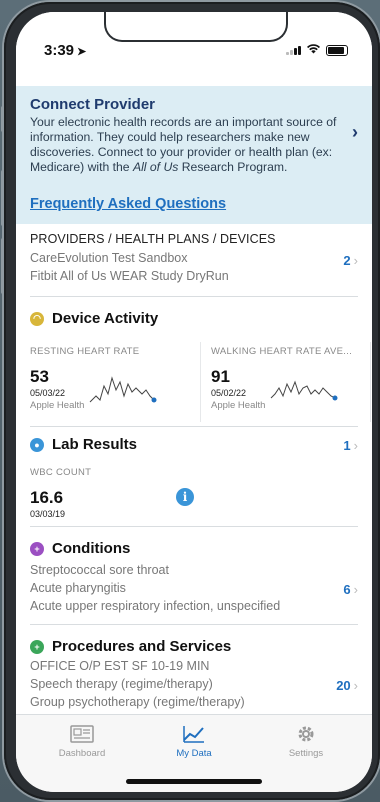  I want to click on dashboard-icon, so click(82, 734).